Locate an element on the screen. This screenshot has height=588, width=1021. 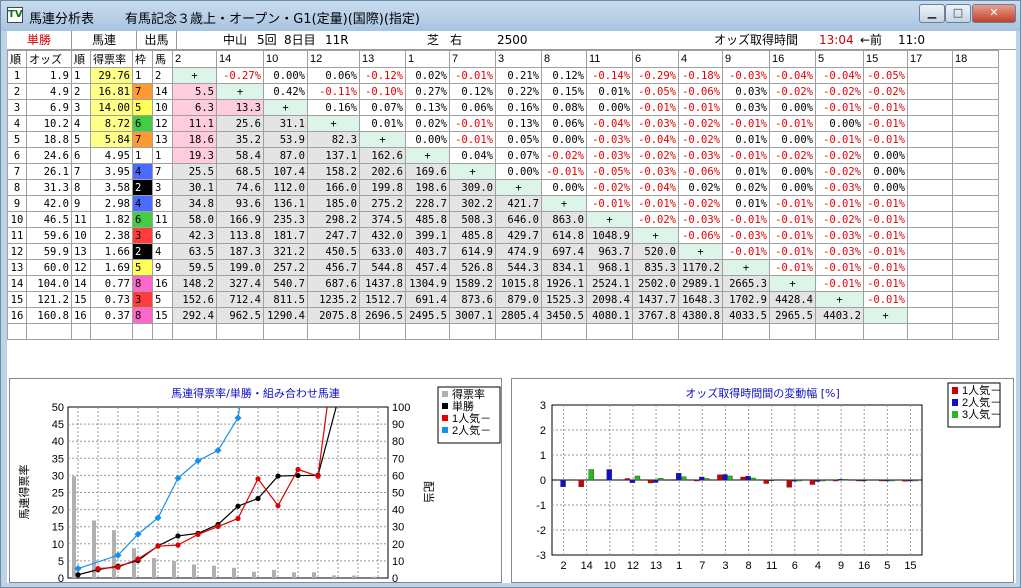
pair-cell: 432.0 is located at coordinates (382, 235).